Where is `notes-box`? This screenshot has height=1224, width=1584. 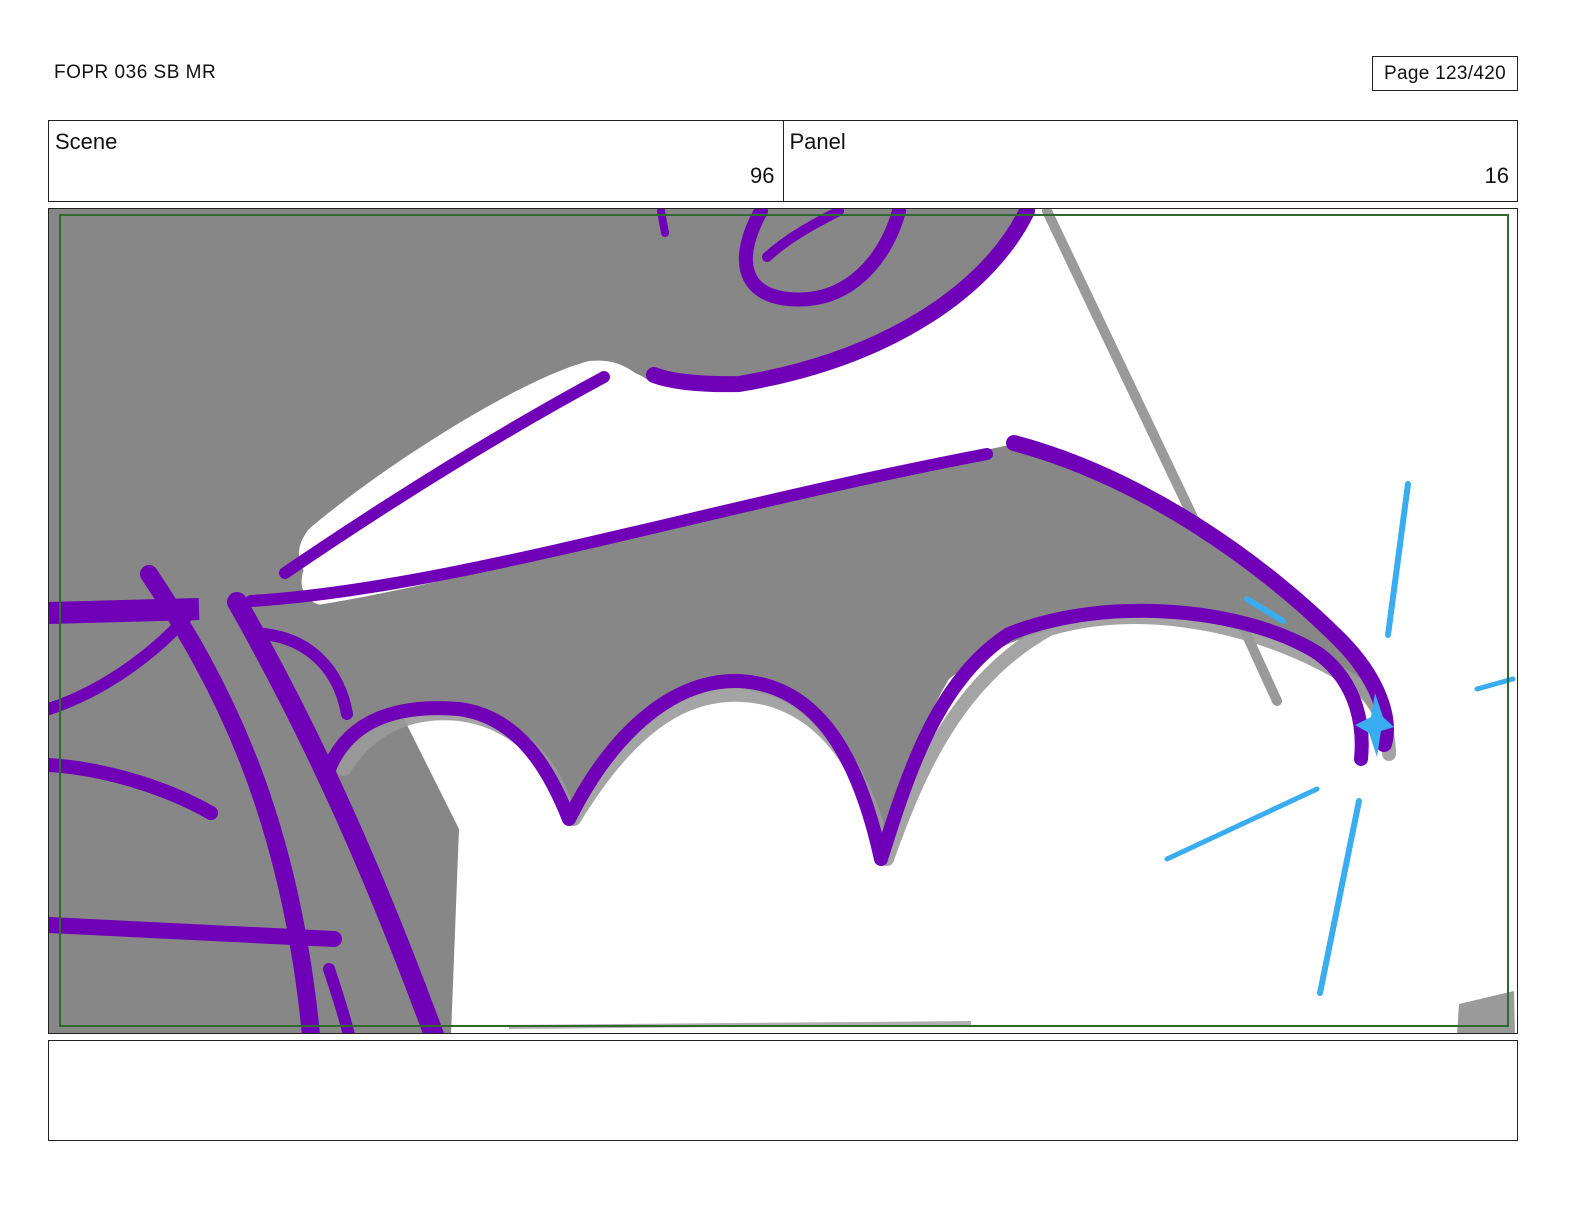
notes-box is located at coordinates (783, 1090).